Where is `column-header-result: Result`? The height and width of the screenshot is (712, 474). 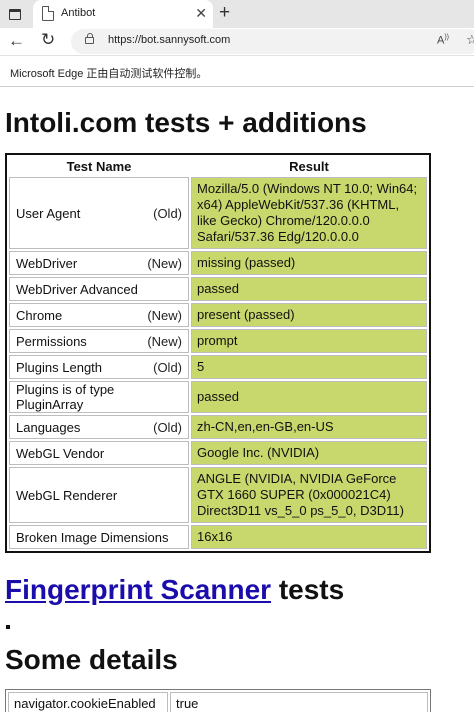
column-header-result: Result is located at coordinates (309, 166).